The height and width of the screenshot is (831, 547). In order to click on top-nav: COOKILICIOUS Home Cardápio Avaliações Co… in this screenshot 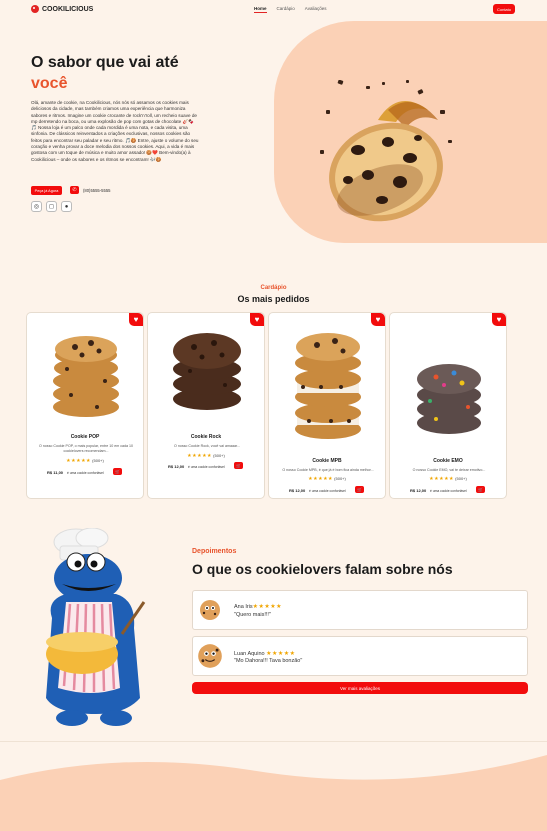, I will do `click(273, 10)`.